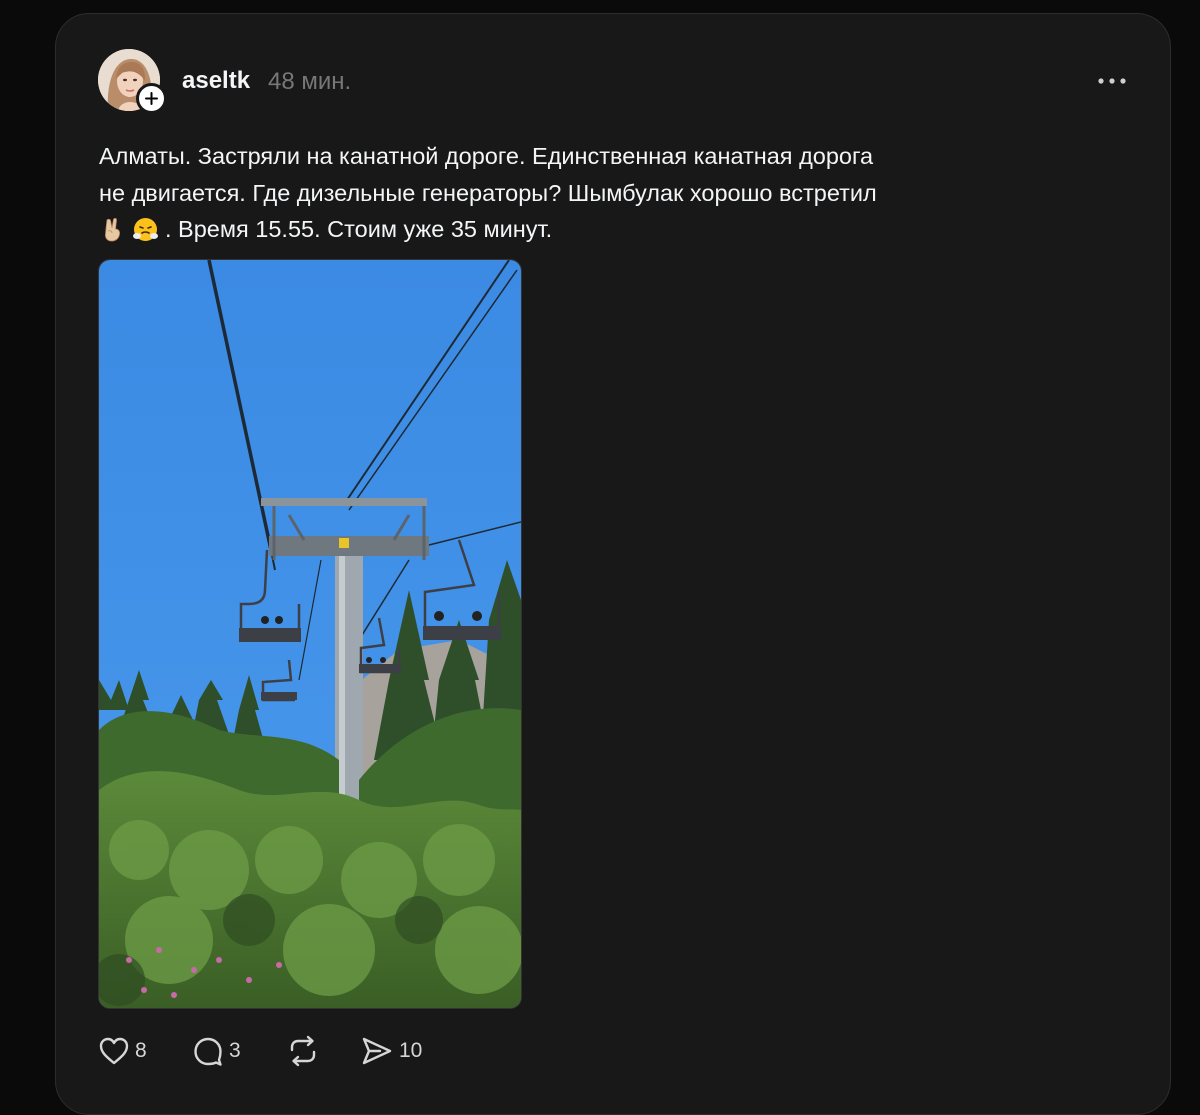  What do you see at coordinates (377, 1051) in the screenshot?
I see `send-icon` at bounding box center [377, 1051].